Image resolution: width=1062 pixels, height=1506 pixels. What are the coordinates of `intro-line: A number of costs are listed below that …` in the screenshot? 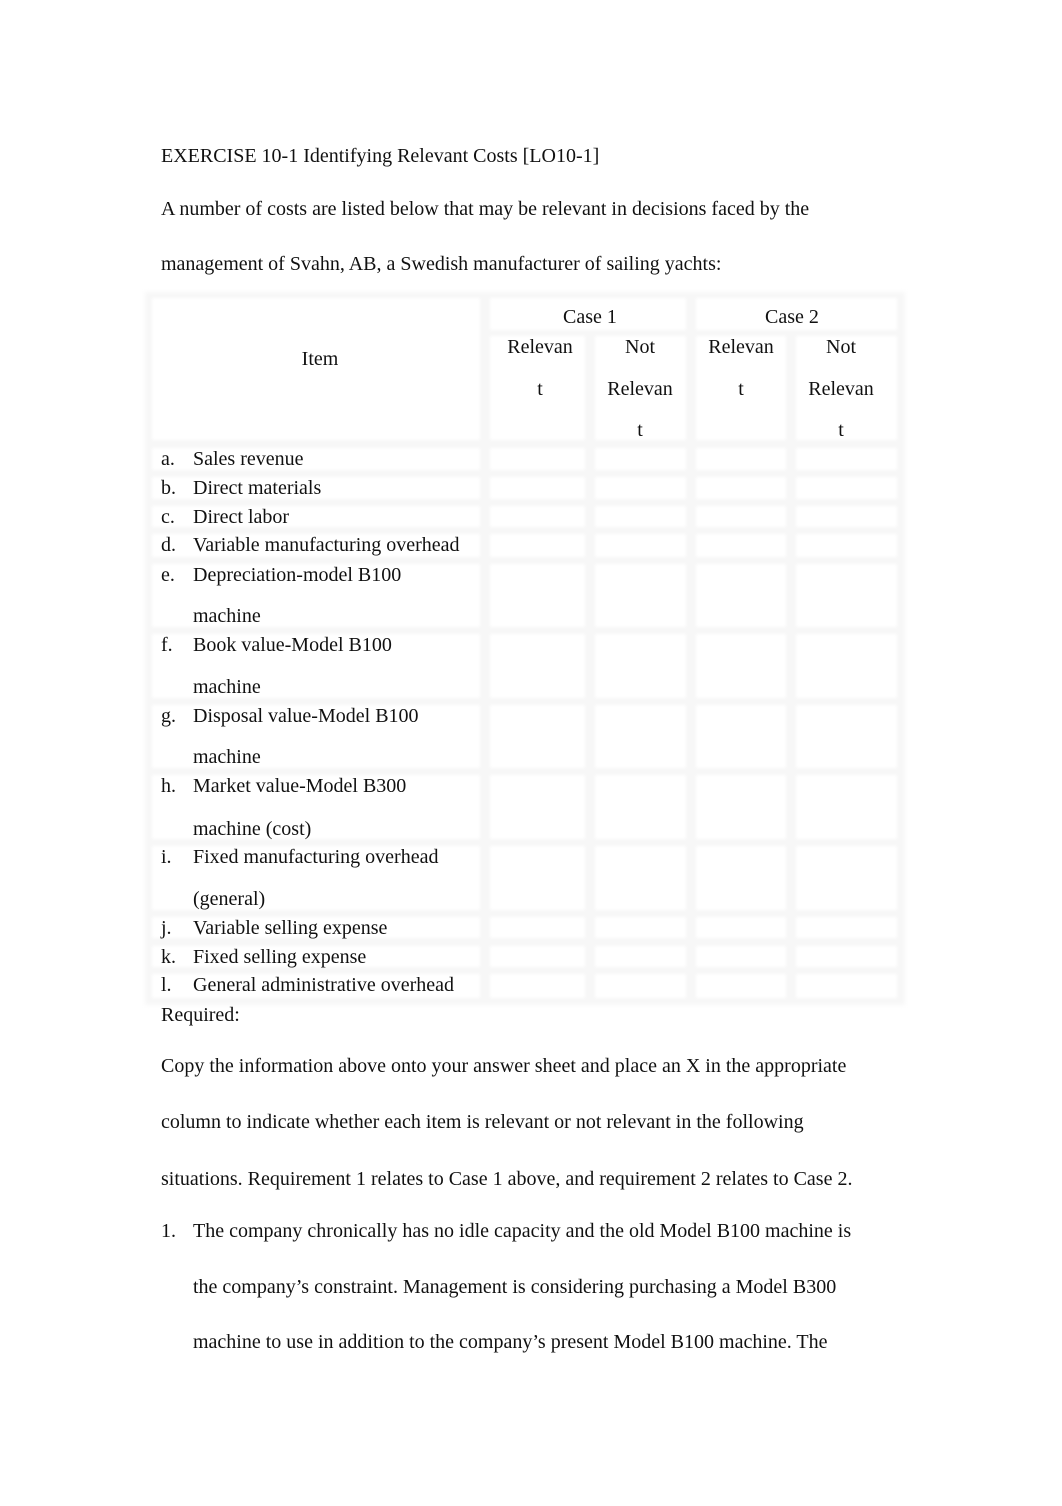 It's located at (485, 209).